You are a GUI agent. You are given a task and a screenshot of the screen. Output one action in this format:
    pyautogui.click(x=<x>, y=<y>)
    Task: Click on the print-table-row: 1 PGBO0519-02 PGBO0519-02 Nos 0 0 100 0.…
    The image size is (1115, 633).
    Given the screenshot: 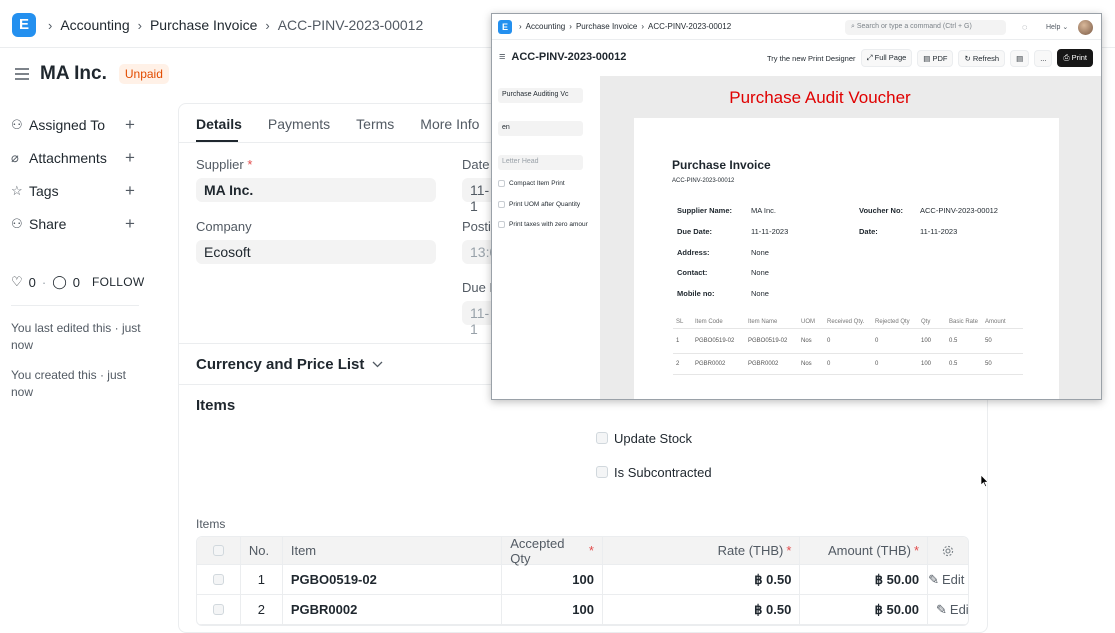 What is the action you would take?
    pyautogui.click(x=848, y=341)
    